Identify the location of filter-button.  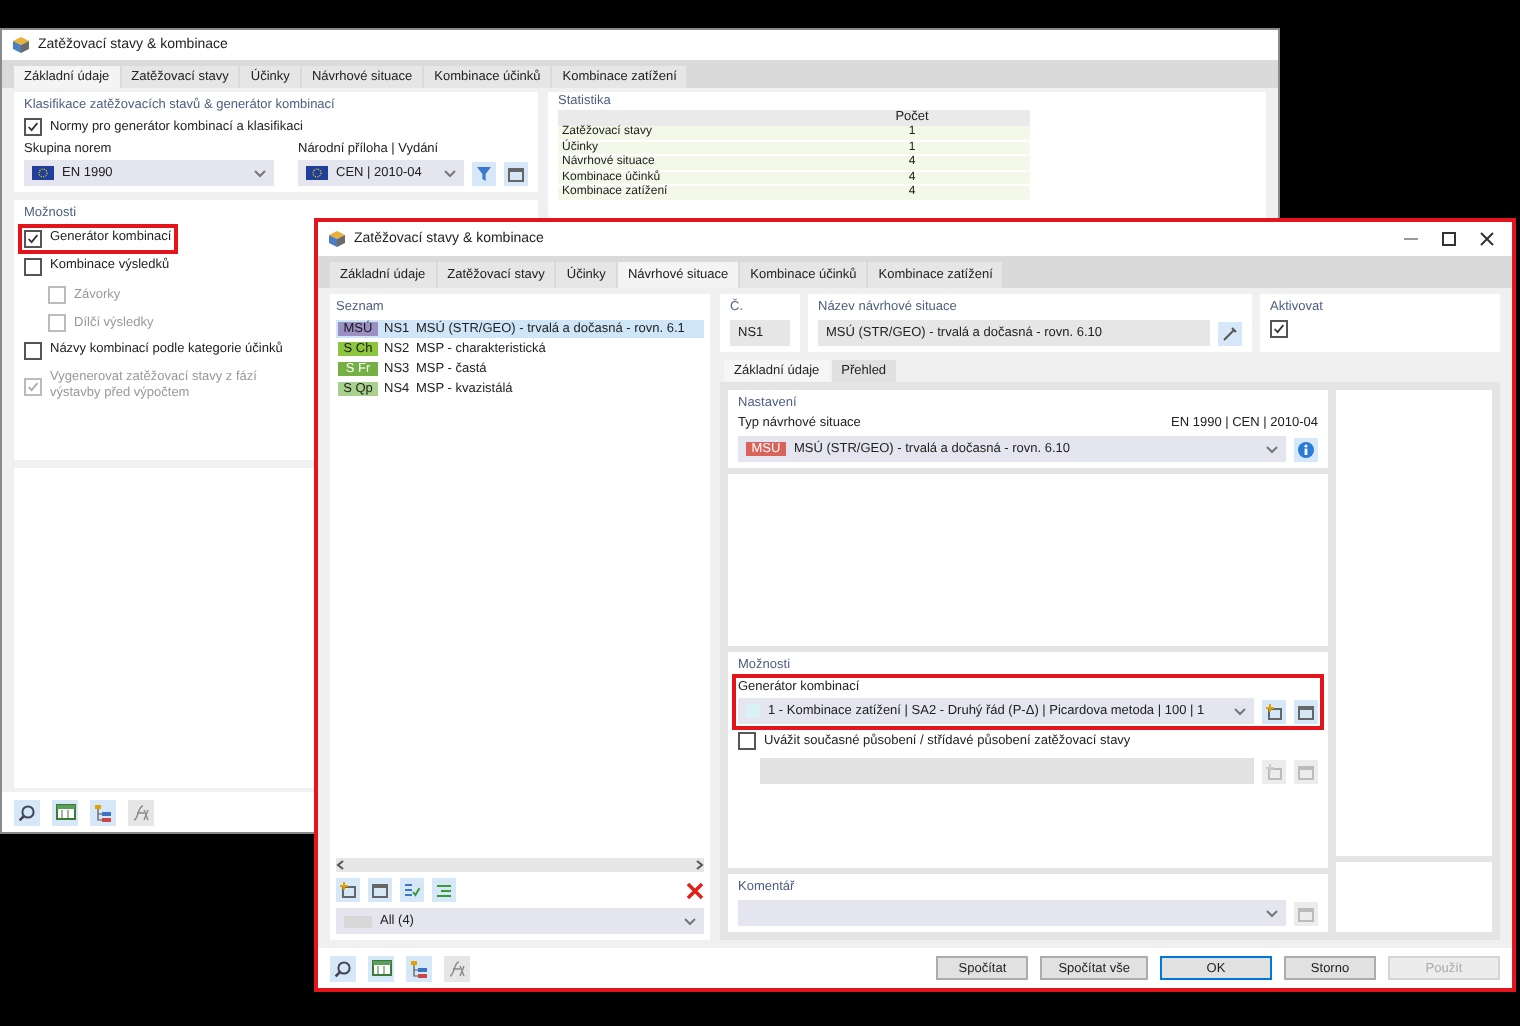
(484, 173).